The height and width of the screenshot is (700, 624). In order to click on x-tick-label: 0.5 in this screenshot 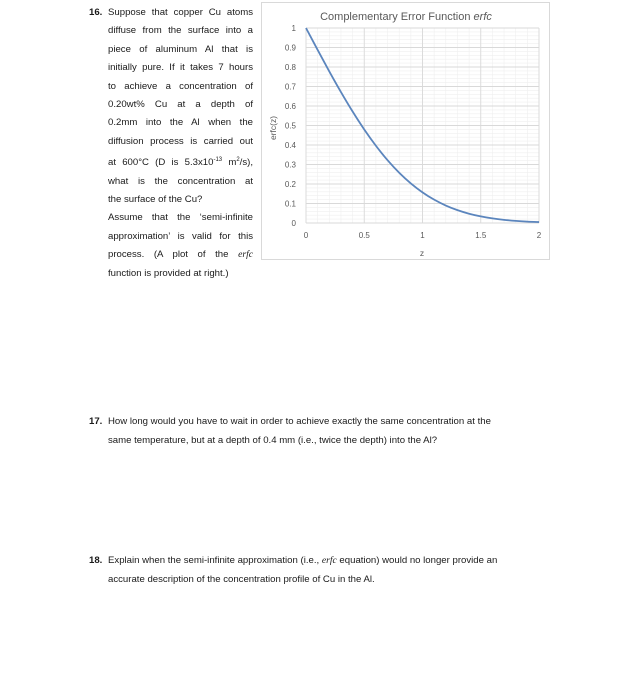, I will do `click(365, 235)`.